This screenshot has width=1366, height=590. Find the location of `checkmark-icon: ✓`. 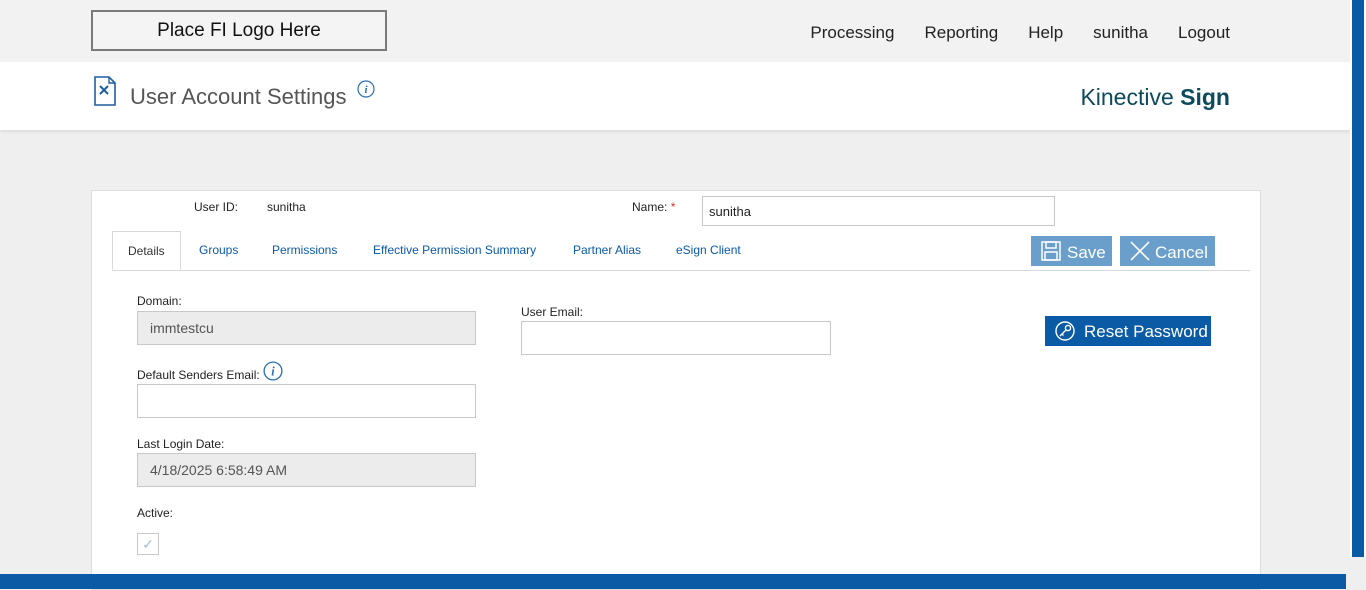

checkmark-icon: ✓ is located at coordinates (148, 543).